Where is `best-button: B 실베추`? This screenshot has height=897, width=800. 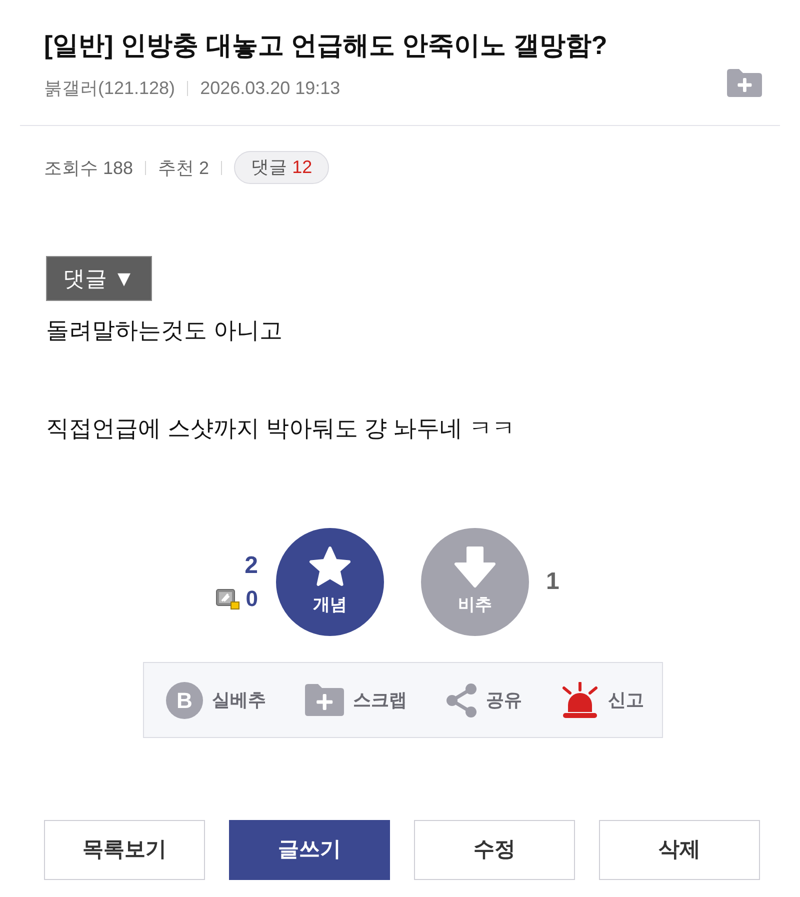
best-button: B 실베추 is located at coordinates (216, 700).